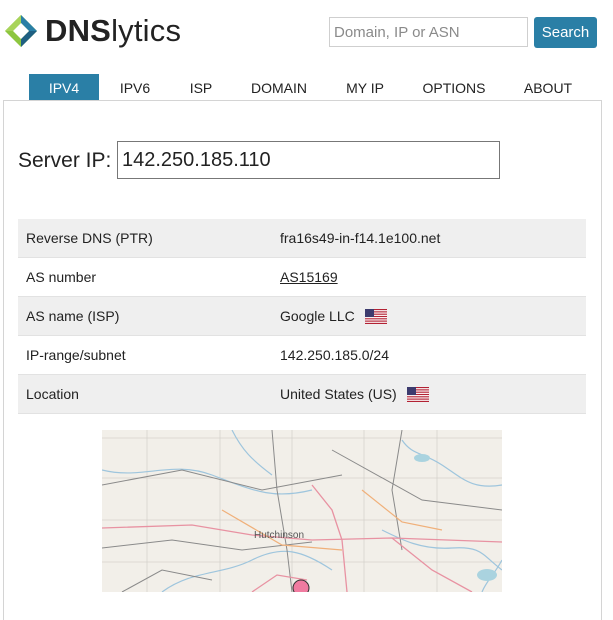 The image size is (613, 620). I want to click on main-nav: IPV4 IPV6 ISP DOMAIN MY IP OPTIONS ABOUT, so click(306, 87).